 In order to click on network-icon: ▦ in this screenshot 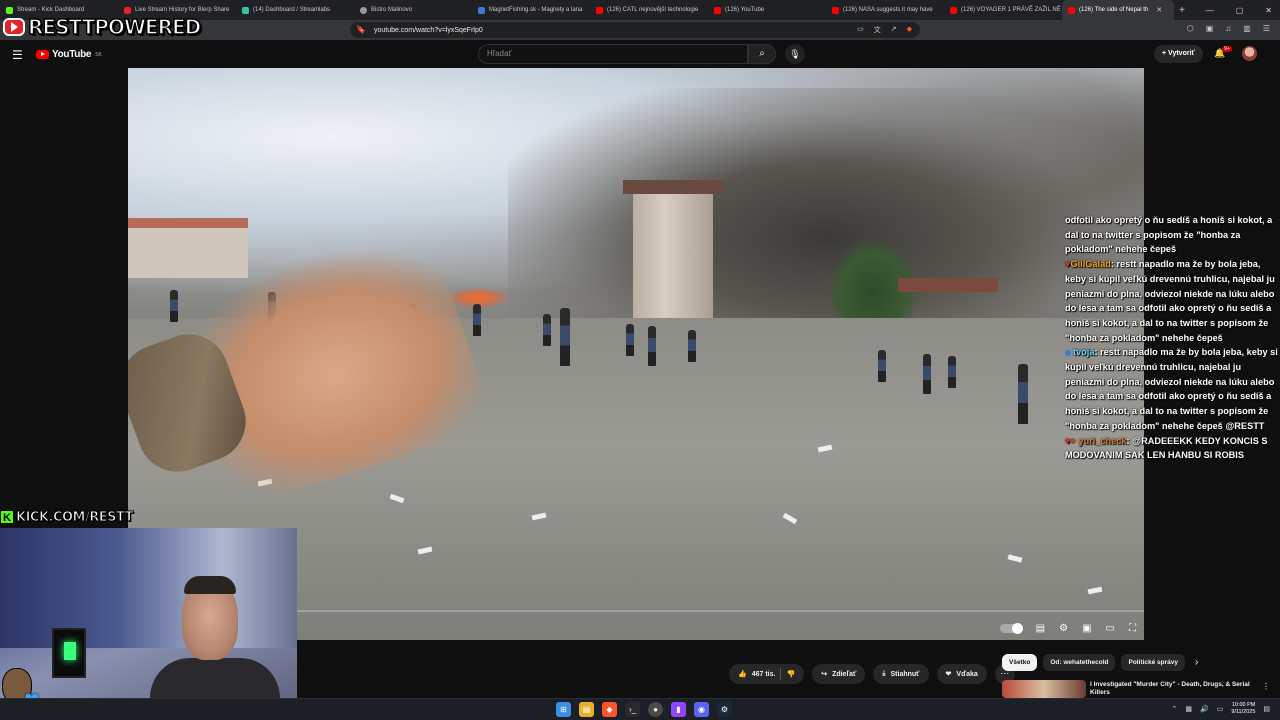, I will do `click(1188, 709)`.